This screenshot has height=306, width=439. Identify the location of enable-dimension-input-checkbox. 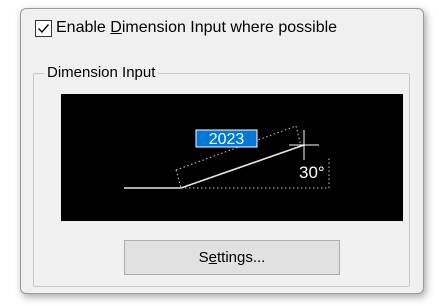
(43, 28).